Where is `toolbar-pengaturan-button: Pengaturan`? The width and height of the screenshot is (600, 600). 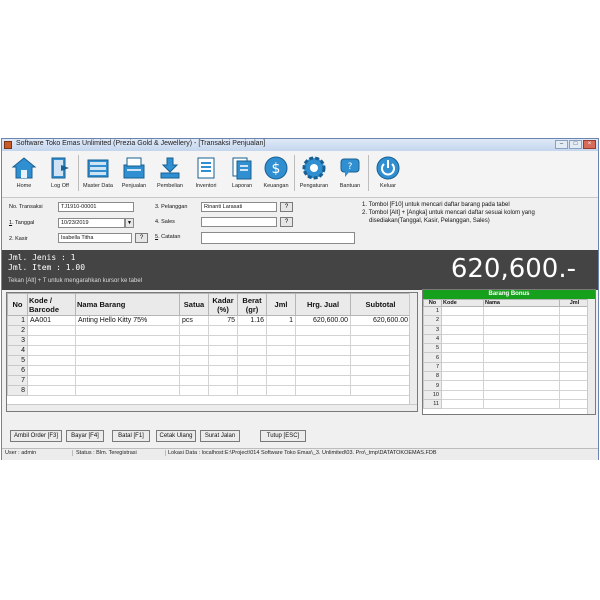
toolbar-pengaturan-button: Pengaturan is located at coordinates (314, 175).